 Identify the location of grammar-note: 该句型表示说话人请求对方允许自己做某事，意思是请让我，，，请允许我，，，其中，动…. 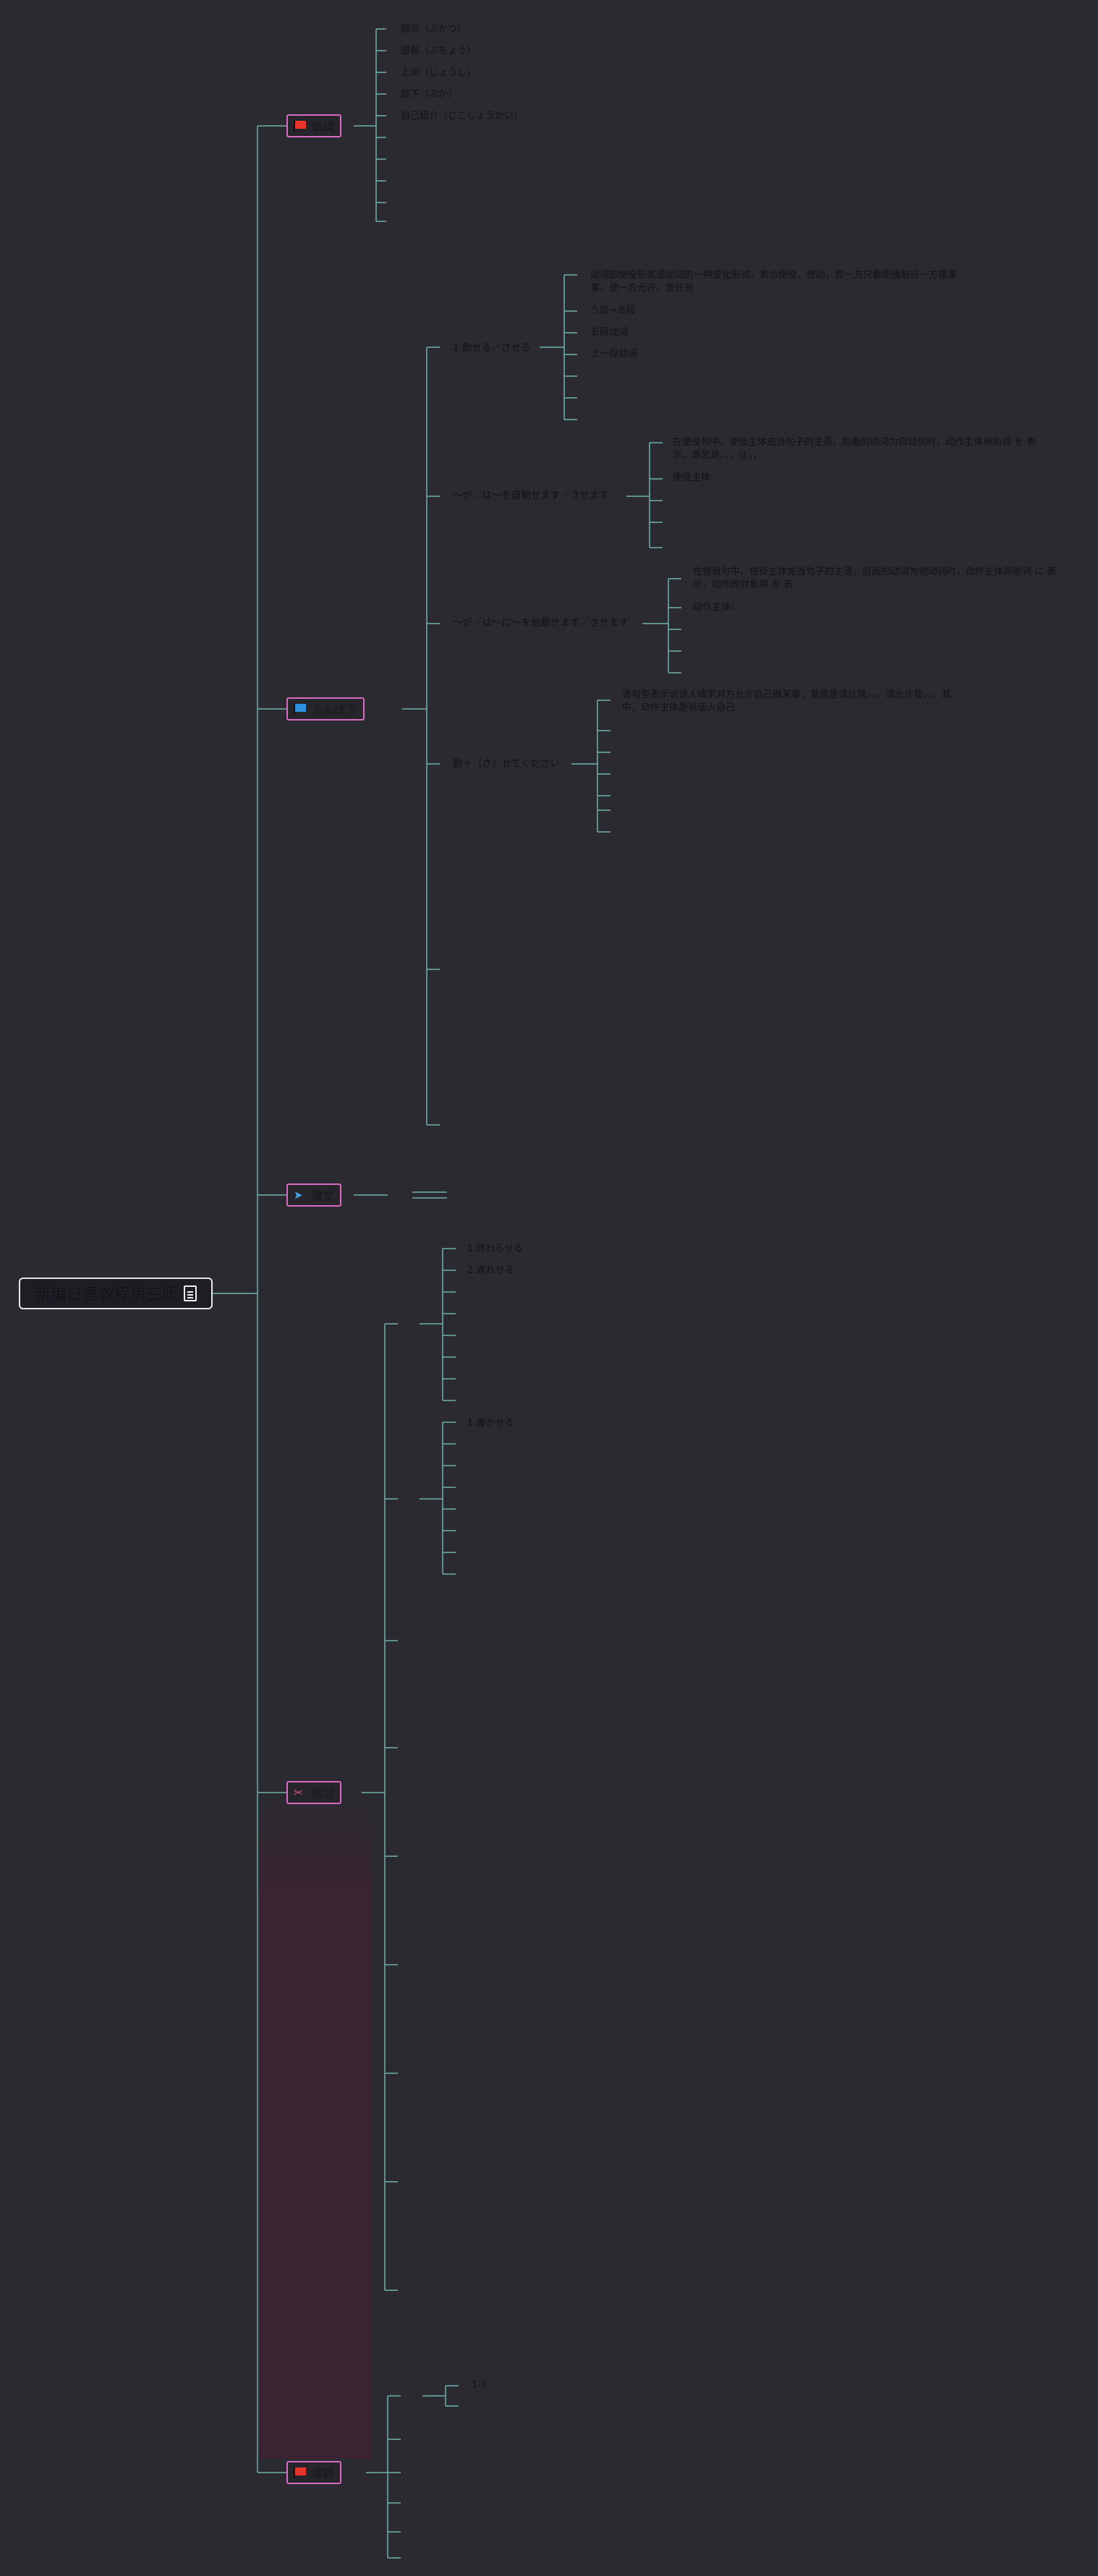
(789, 702).